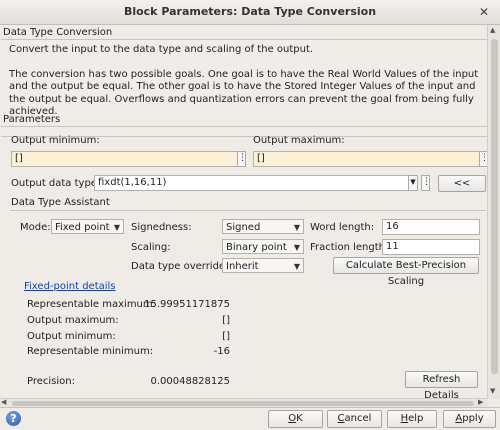 This screenshot has height=430, width=500. I want to click on title-bar: Block Parameters: Data Type Conversion ✕, so click(250, 12).